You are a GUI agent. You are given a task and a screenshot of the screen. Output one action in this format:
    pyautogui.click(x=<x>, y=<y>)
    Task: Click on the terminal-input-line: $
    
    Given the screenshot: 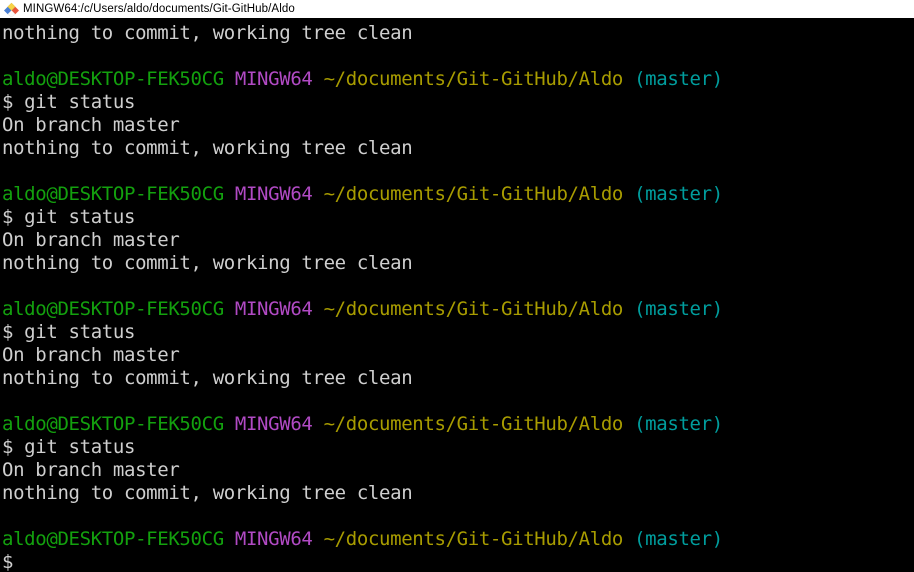 What is the action you would take?
    pyautogui.click(x=458, y=561)
    